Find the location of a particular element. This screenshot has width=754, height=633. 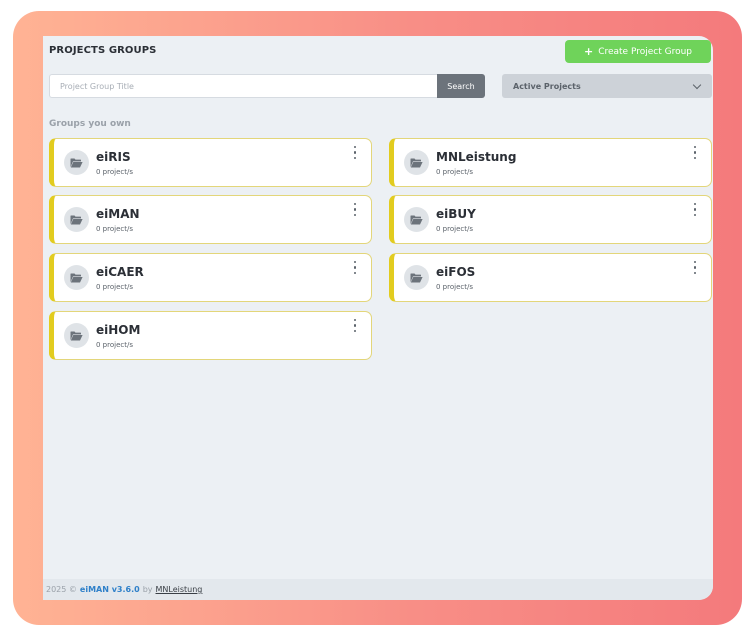

group-name: eiFOS is located at coordinates (456, 272).